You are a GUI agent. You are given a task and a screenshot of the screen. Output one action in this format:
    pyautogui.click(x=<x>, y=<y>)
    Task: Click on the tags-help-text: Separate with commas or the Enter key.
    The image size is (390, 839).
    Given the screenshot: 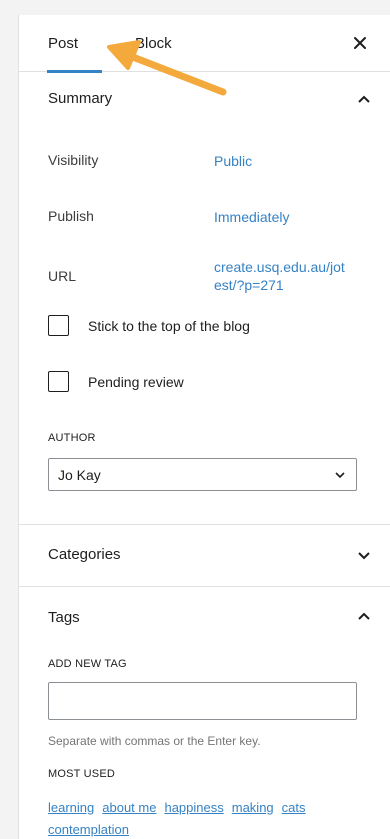 What is the action you would take?
    pyautogui.click(x=154, y=741)
    